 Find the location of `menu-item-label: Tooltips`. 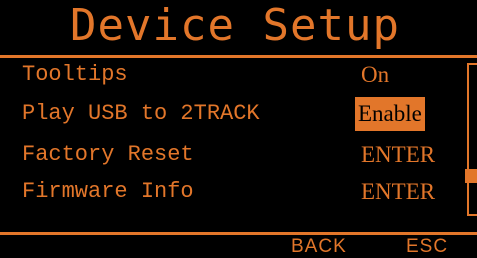

menu-item-label: Tooltips is located at coordinates (75, 74).